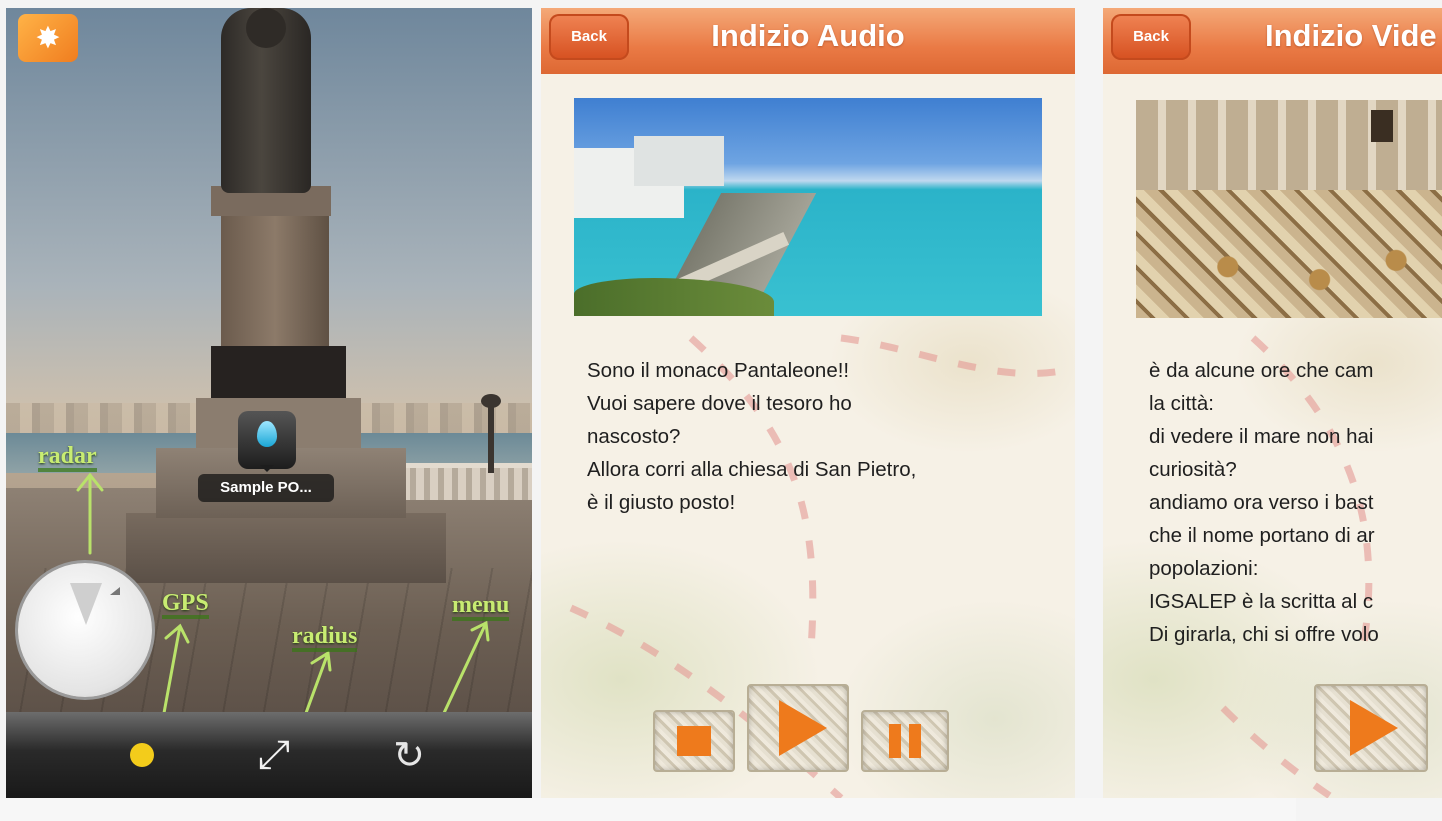  What do you see at coordinates (905, 741) in the screenshot?
I see `pause-button` at bounding box center [905, 741].